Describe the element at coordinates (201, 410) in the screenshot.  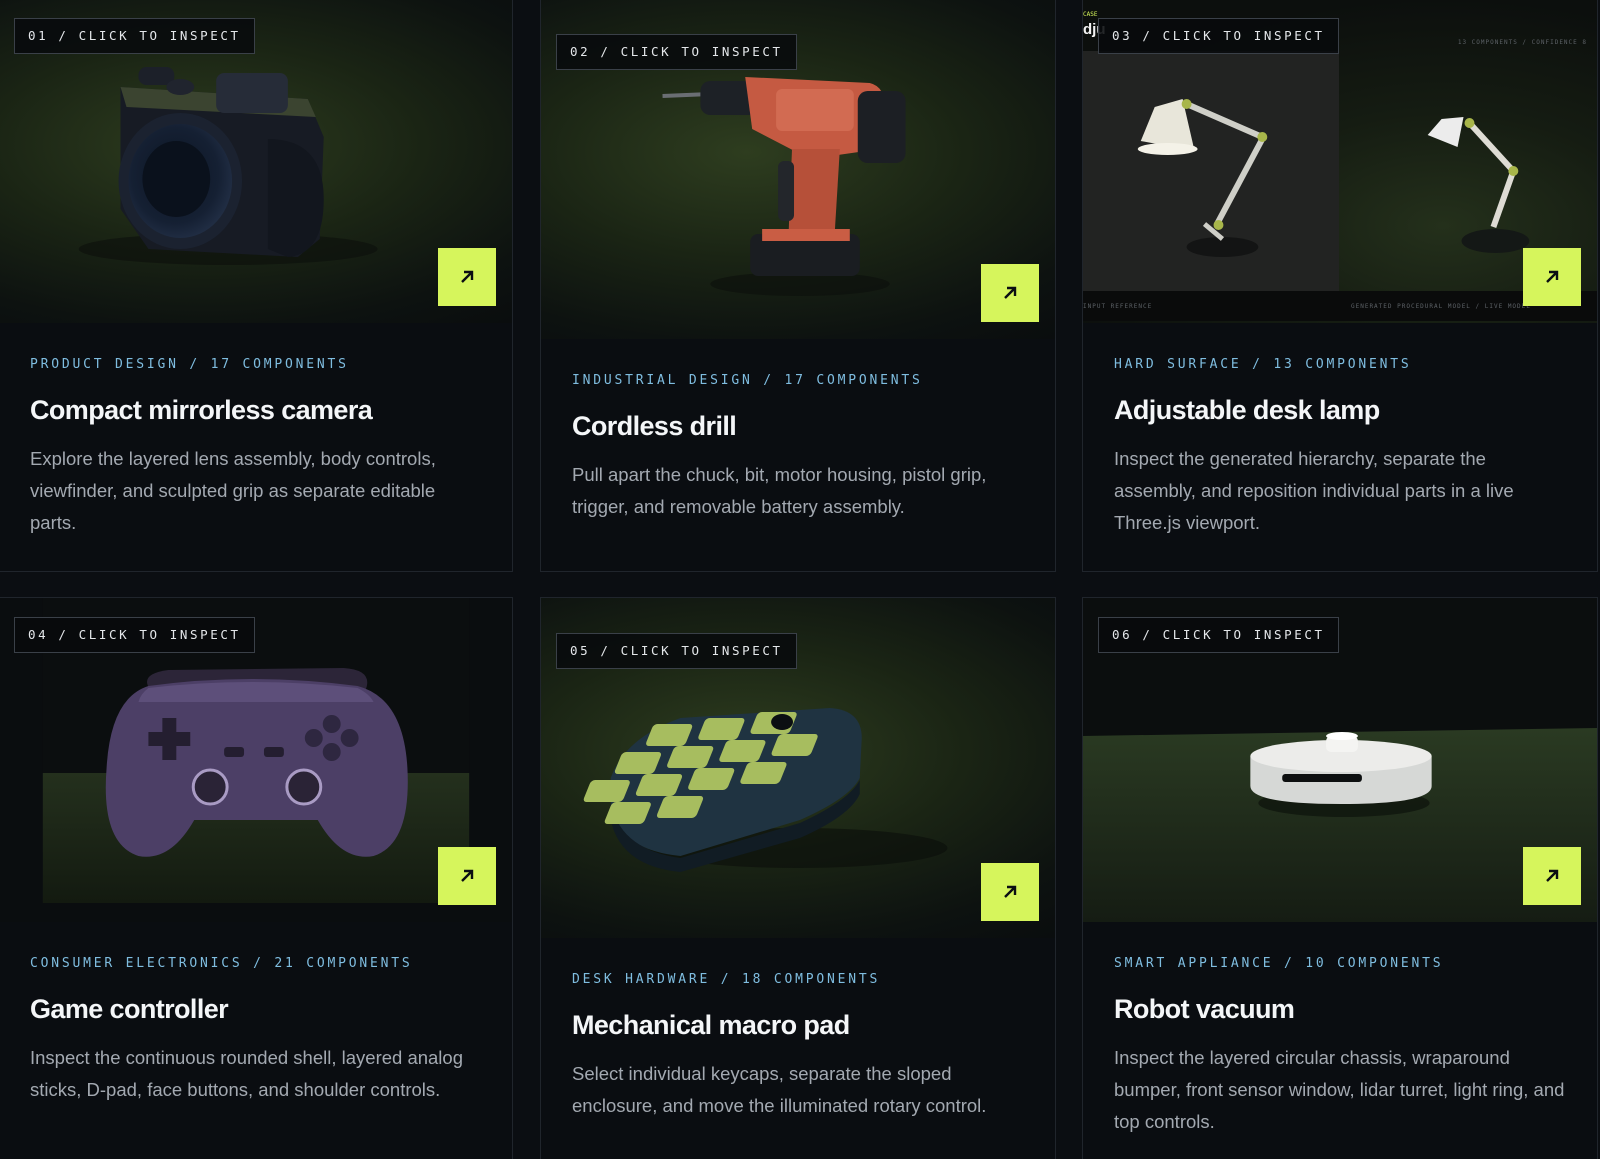
I see `card-title: Compact mirrorless camera` at that location.